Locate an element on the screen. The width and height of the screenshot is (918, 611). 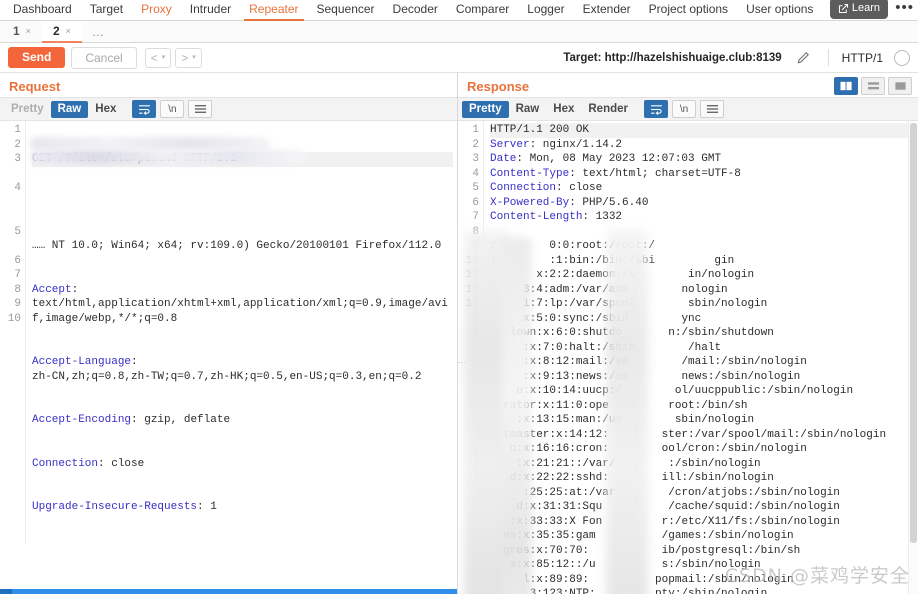
menu-tab-user-options: User options is located at coordinates (779, 10).